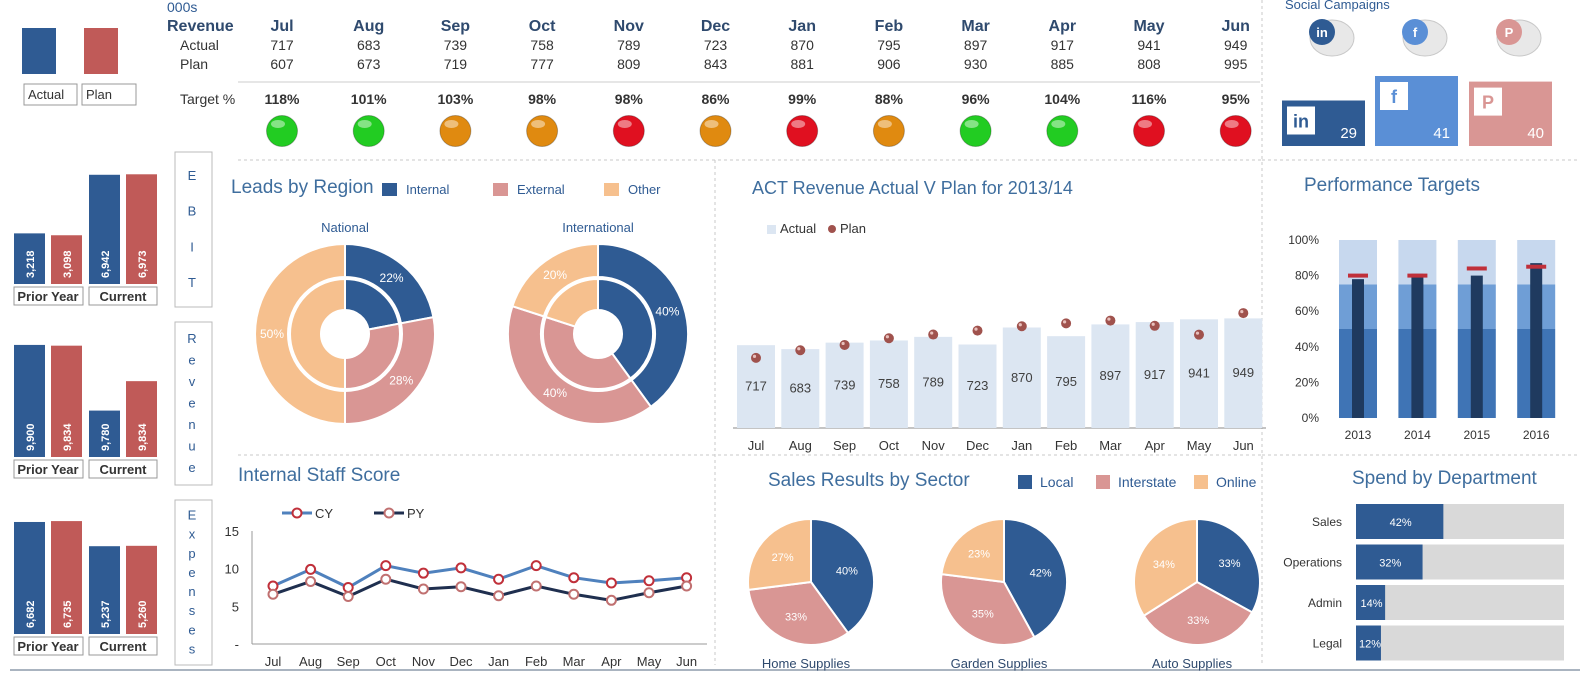 The width and height of the screenshot is (1590, 695). Describe the element at coordinates (1460, 643) in the screenshot. I see `spend-track` at that location.